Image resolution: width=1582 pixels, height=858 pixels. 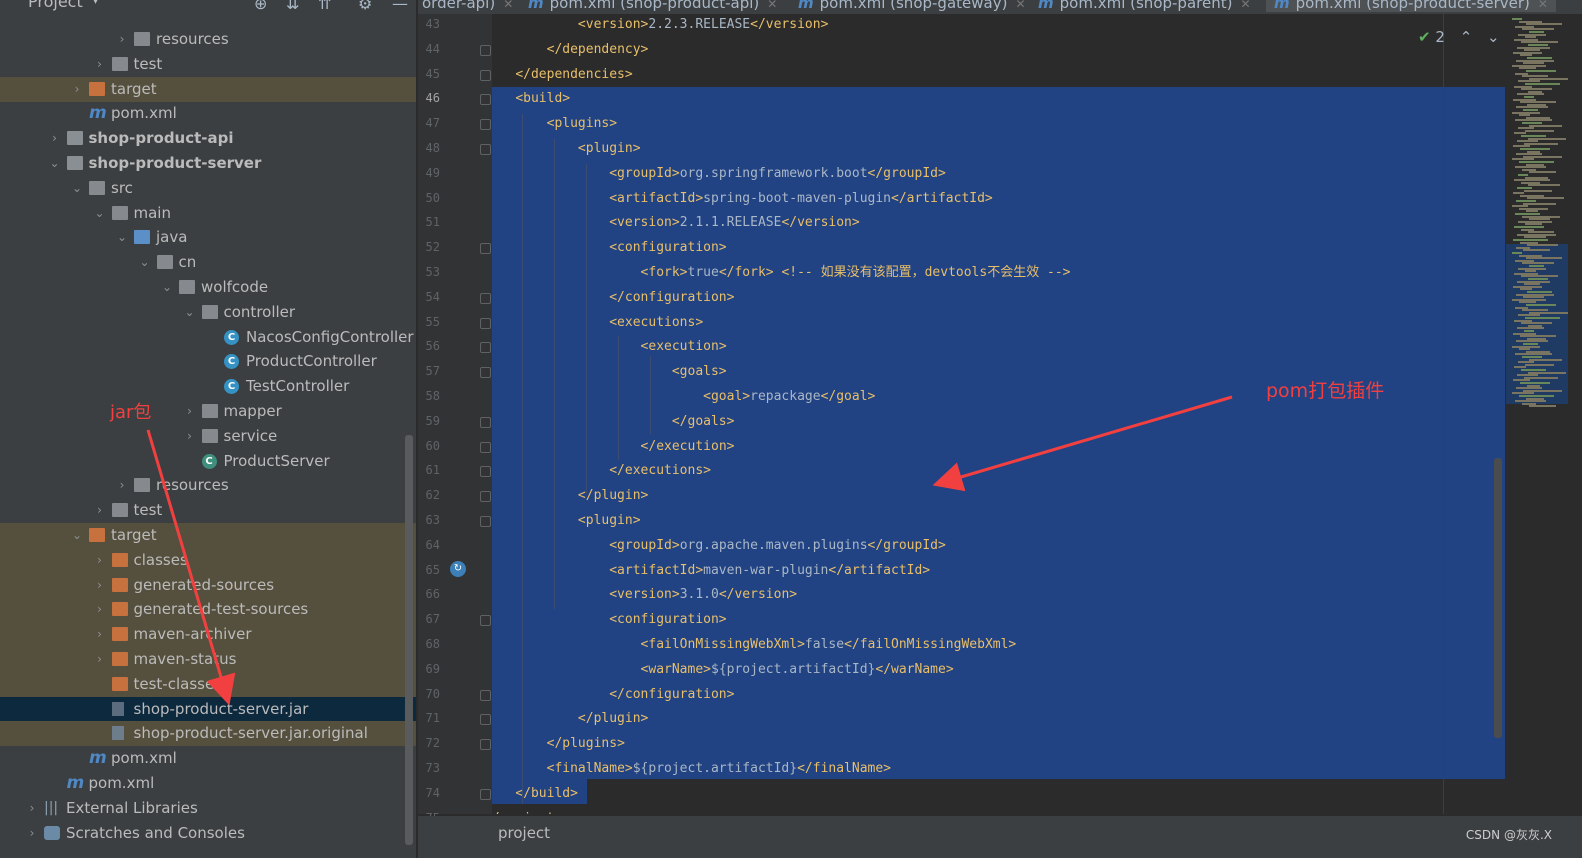 I want to click on tree-row: C ProductServer, so click(x=208, y=461).